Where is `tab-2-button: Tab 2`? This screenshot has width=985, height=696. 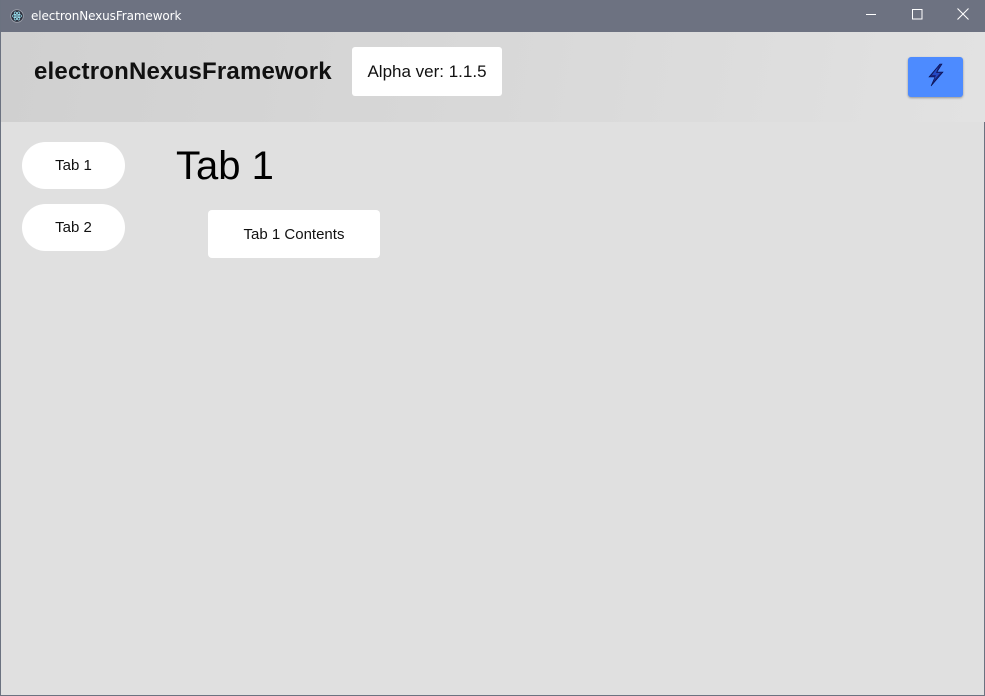
tab-2-button: Tab 2 is located at coordinates (73, 227).